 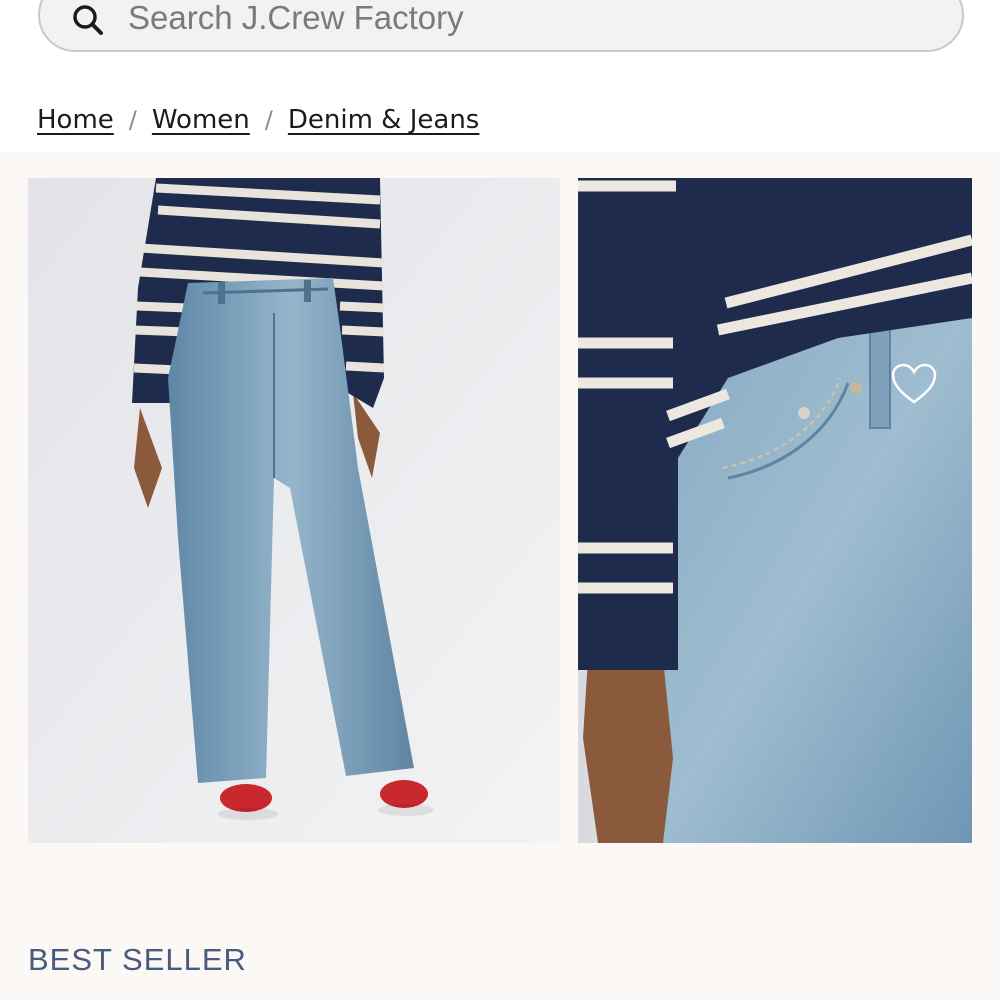 What do you see at coordinates (518, 19) in the screenshot?
I see `search-input` at bounding box center [518, 19].